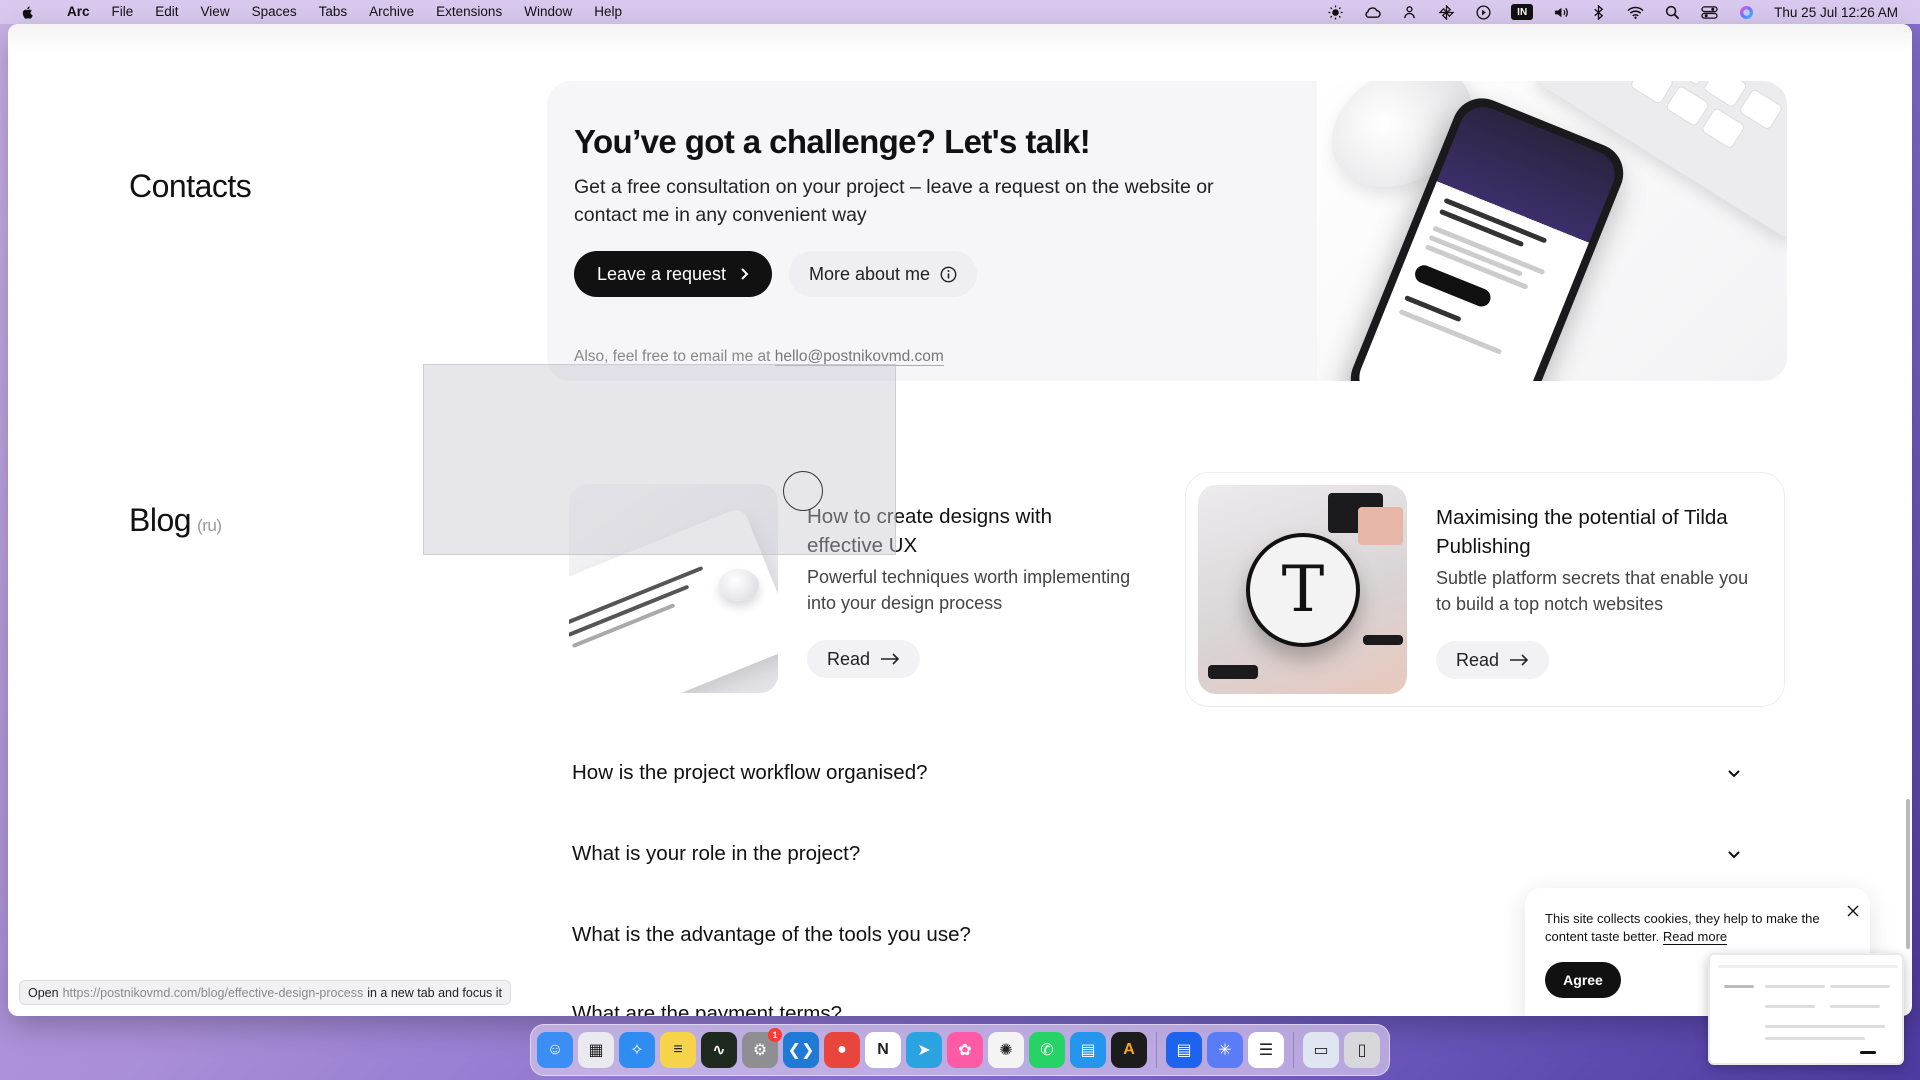 The image size is (1920, 1080). Describe the element at coordinates (548, 12) in the screenshot. I see `menu-window: Window` at that location.